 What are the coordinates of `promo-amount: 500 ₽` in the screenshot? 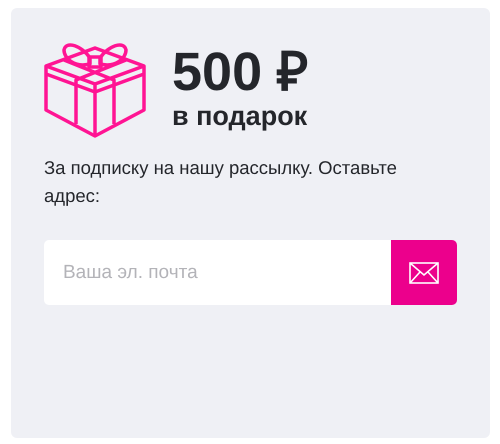 It's located at (240, 72).